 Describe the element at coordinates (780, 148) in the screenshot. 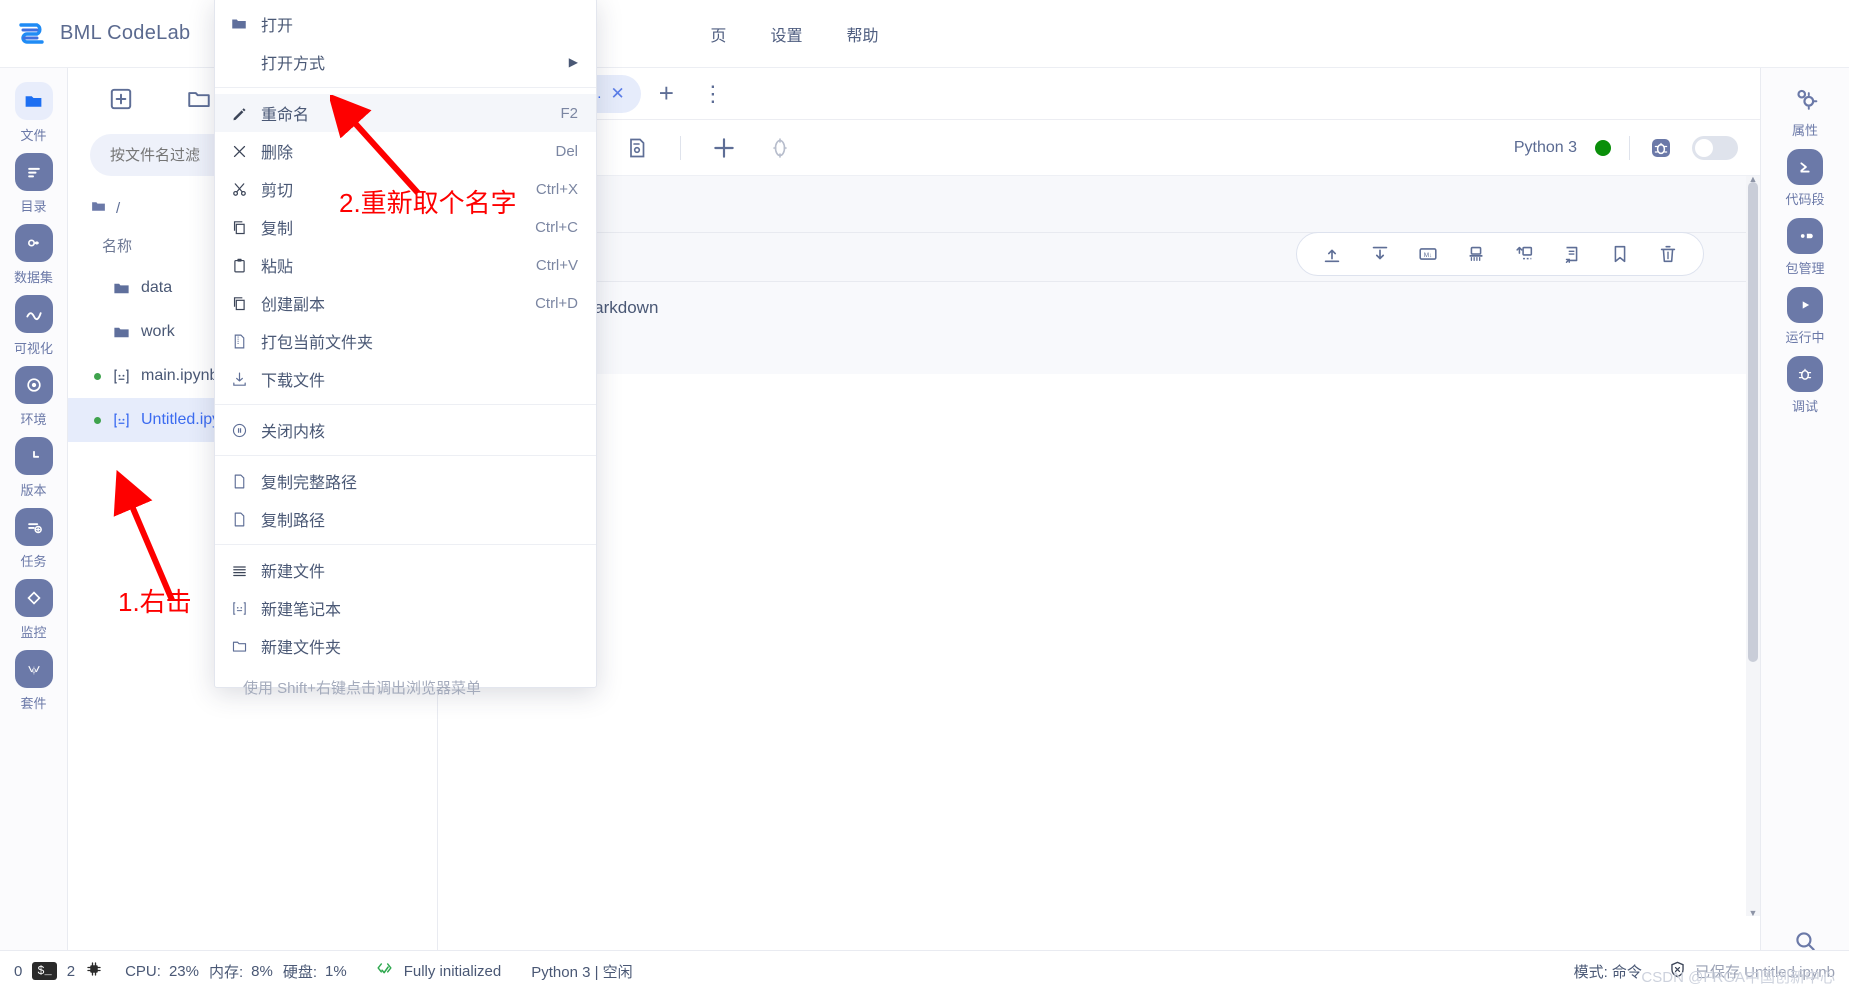

I see `settings-ring-icon` at that location.